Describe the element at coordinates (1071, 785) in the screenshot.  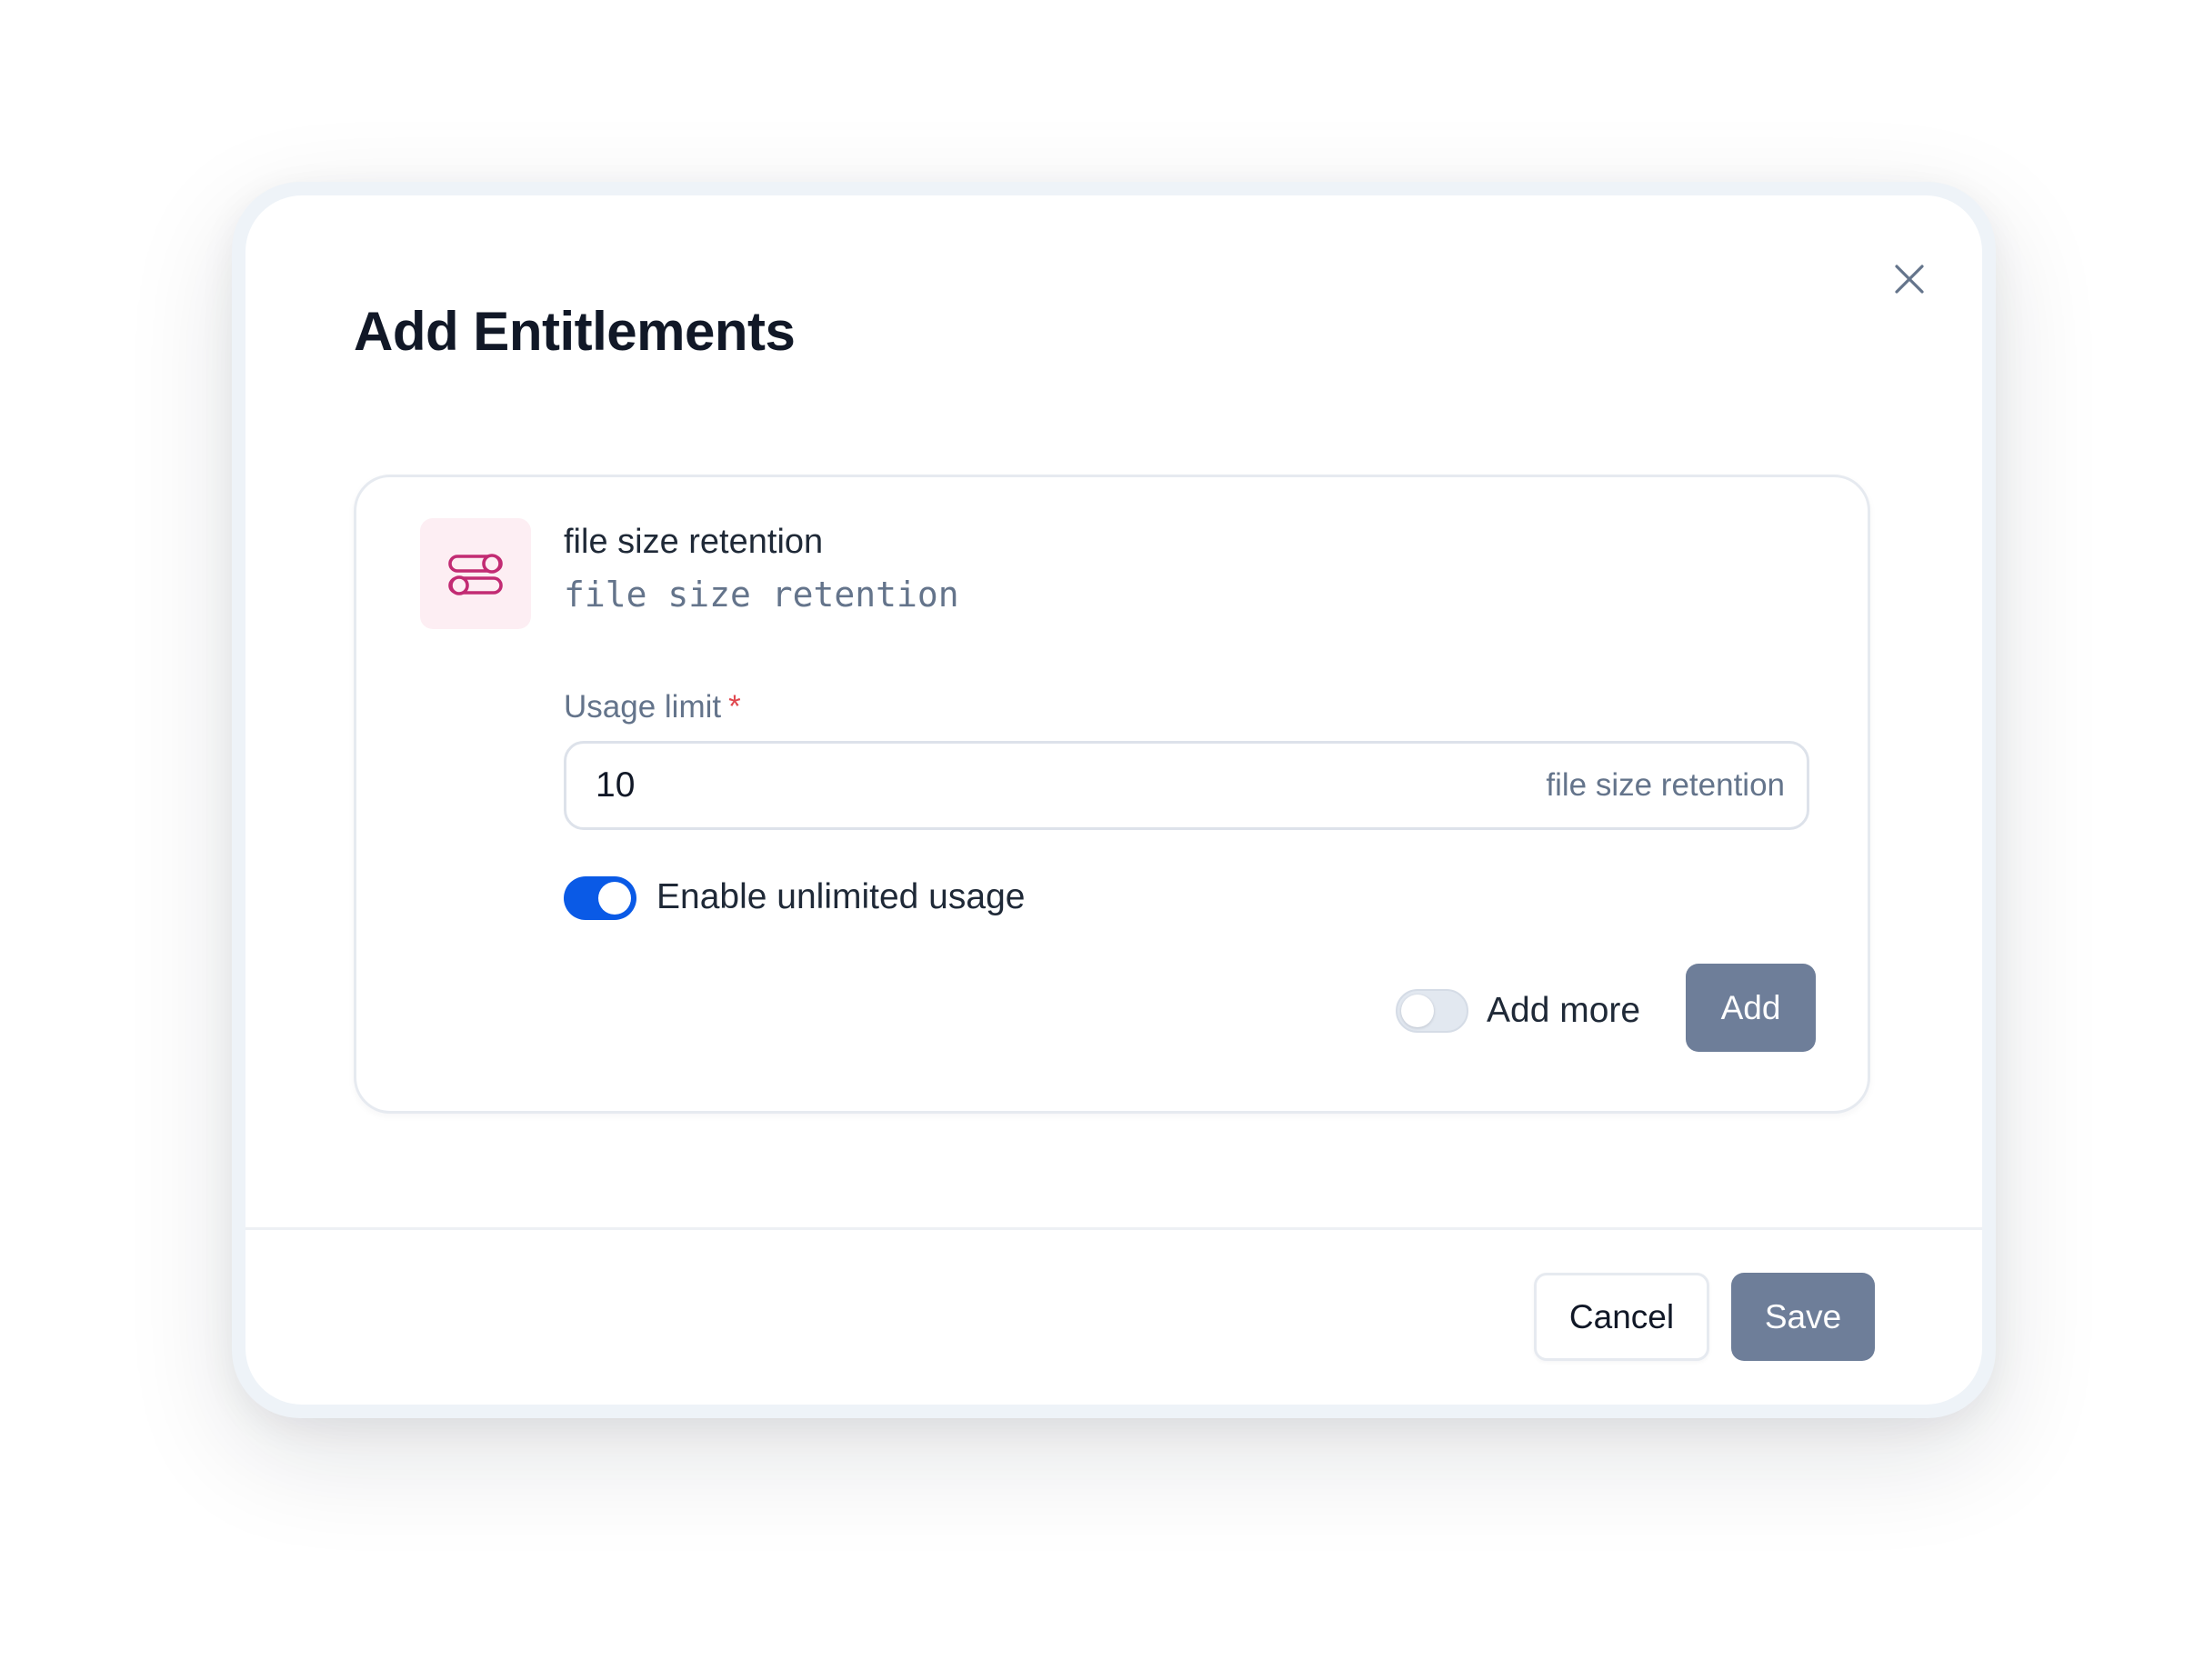
I see `usage-limit-input` at that location.